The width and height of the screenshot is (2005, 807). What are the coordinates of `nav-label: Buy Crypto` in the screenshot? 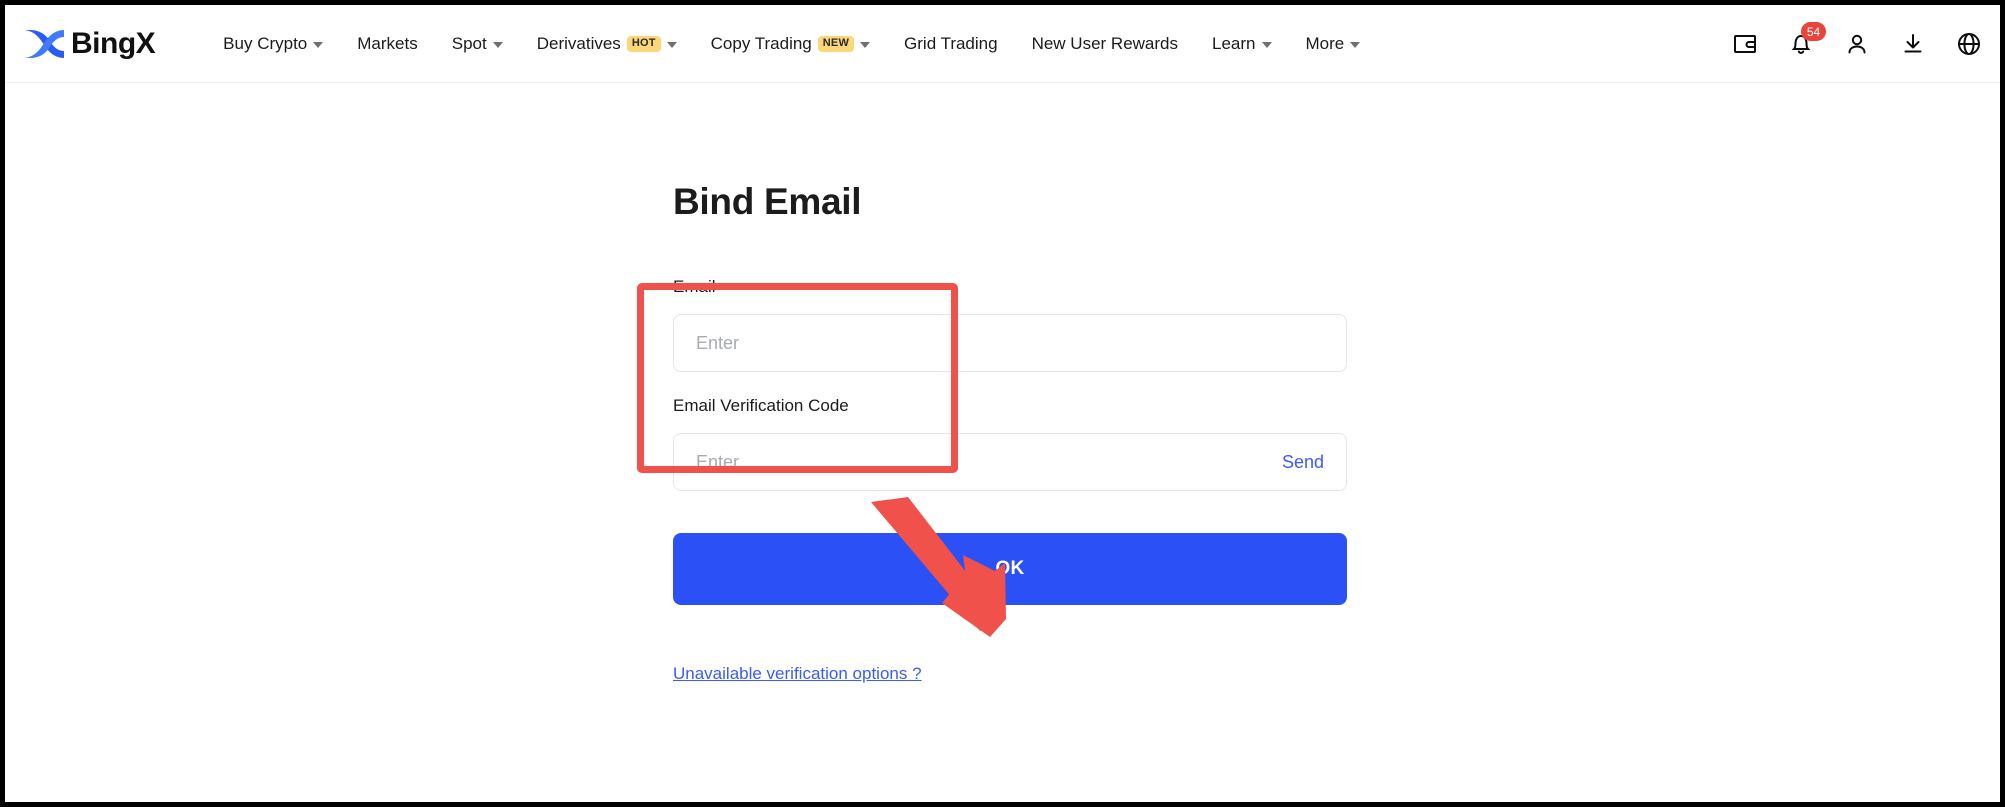 It's located at (265, 43).